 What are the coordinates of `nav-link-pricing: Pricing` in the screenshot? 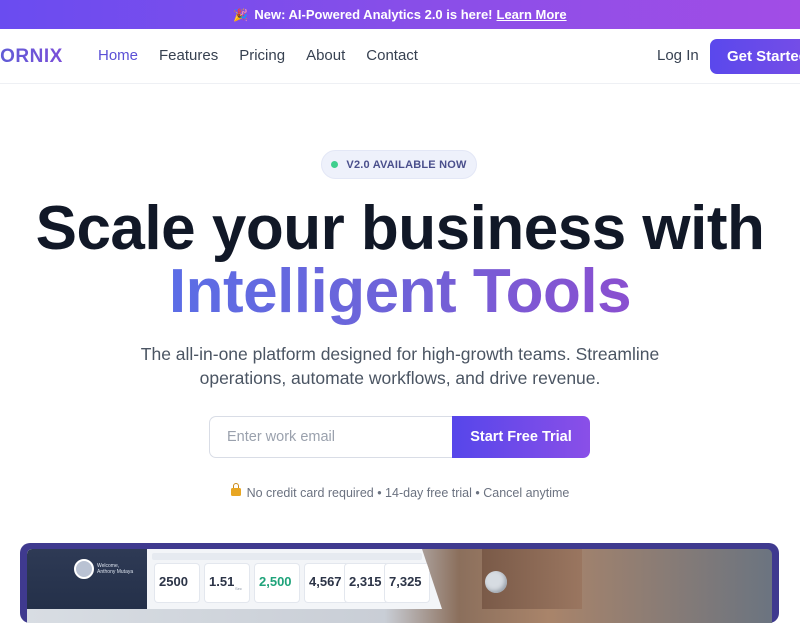 It's located at (262, 55).